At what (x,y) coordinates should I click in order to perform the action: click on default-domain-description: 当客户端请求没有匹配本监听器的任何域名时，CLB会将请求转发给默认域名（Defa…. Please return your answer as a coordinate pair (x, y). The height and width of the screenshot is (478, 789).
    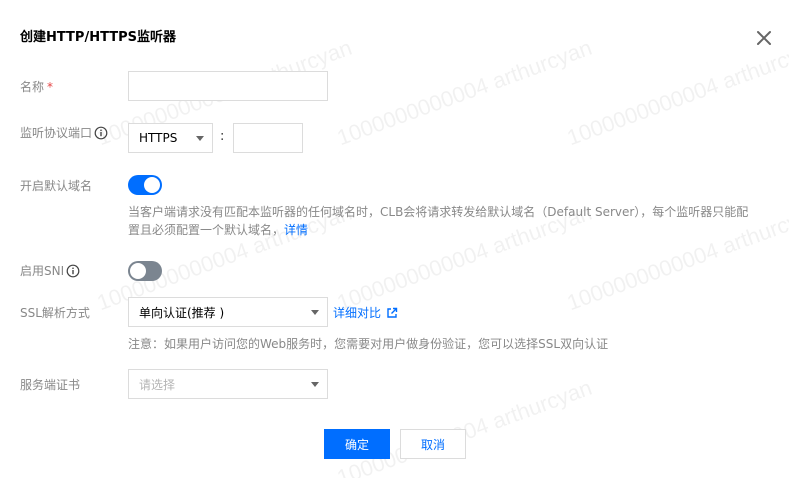
    Looking at the image, I should click on (443, 221).